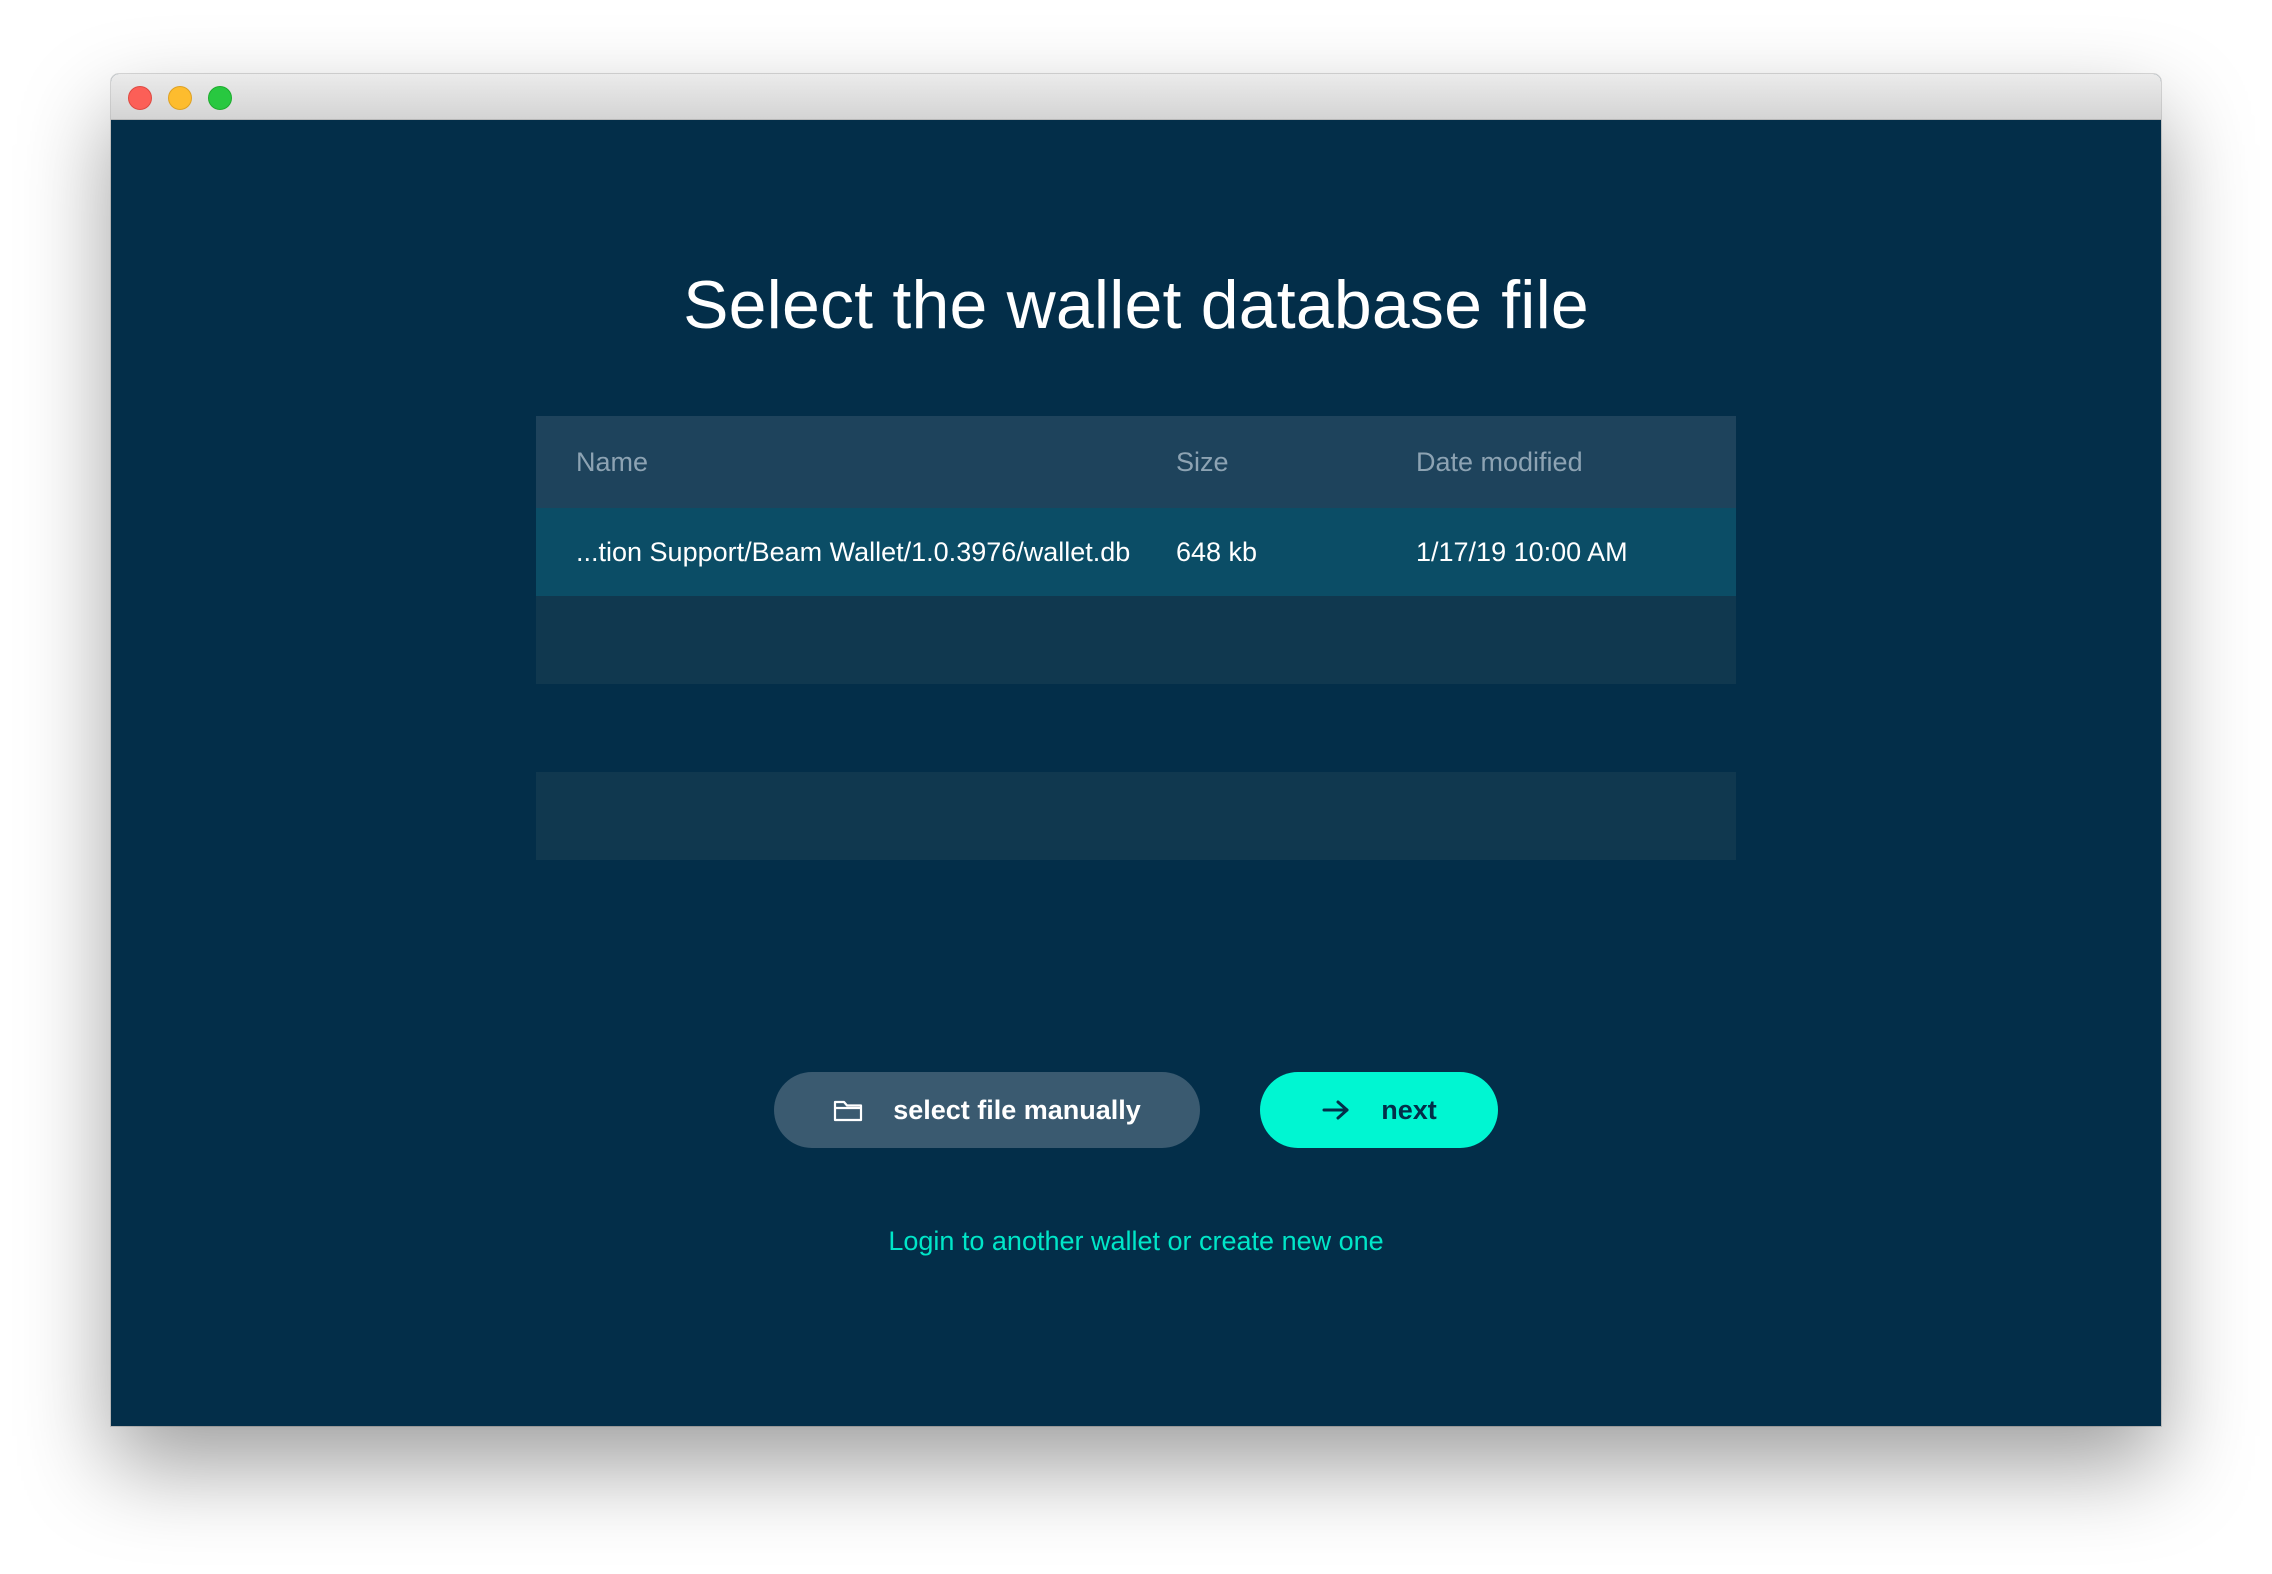 The image size is (2272, 1574). Describe the element at coordinates (1136, 462) in the screenshot. I see `table-header: Name Size Date modified` at that location.